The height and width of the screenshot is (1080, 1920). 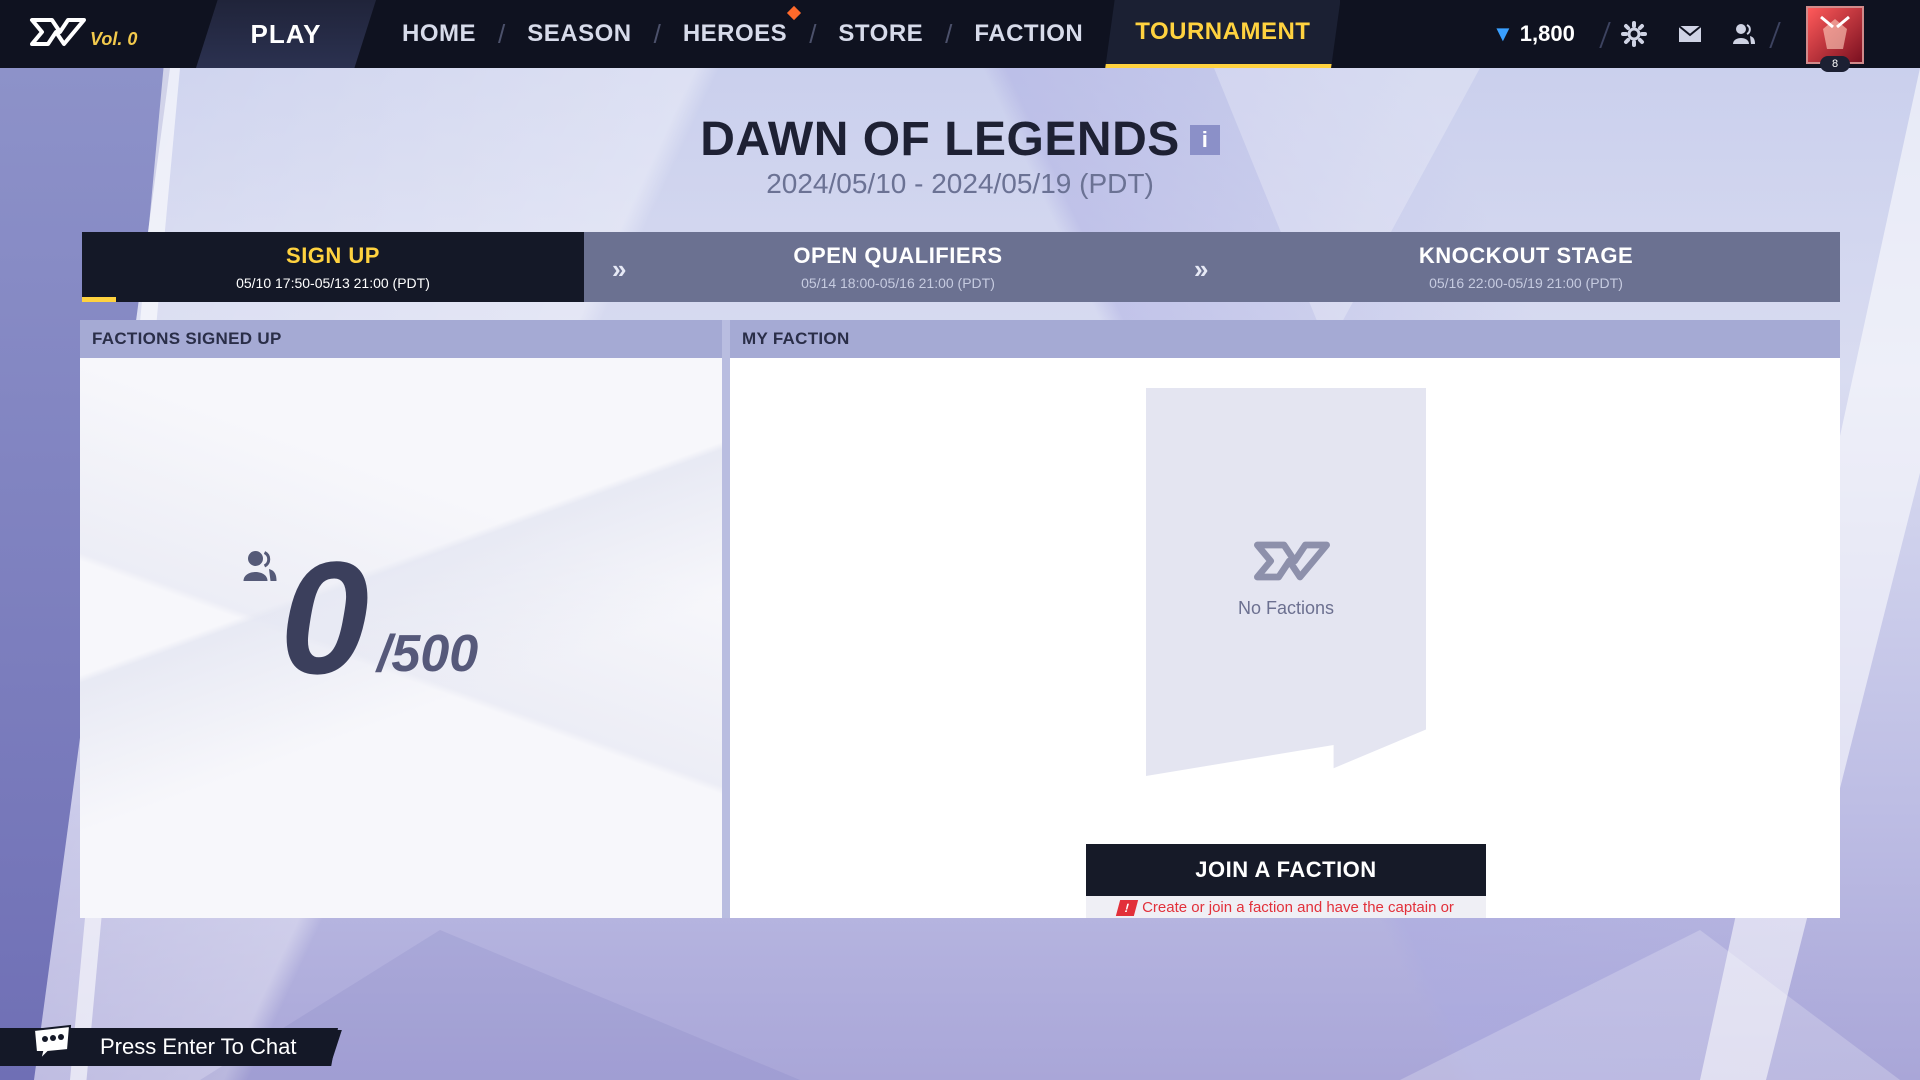 What do you see at coordinates (1127, 908) in the screenshot?
I see `warning-icon: !` at bounding box center [1127, 908].